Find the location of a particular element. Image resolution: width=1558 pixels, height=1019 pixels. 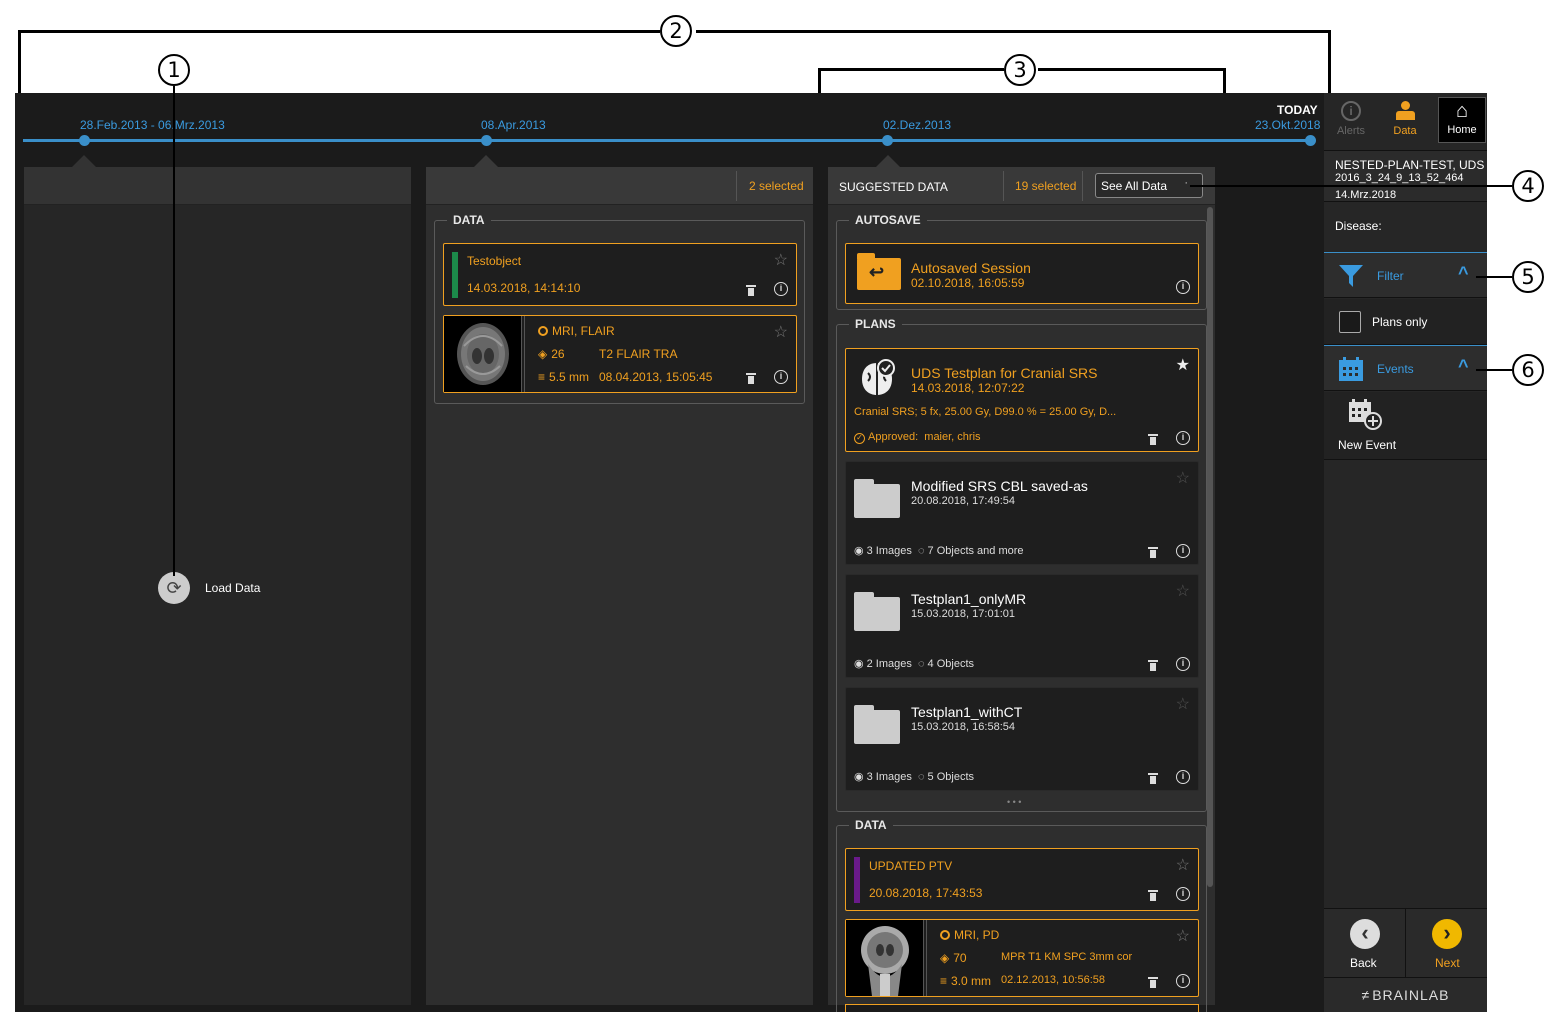

callout-6: 6 is located at coordinates (1528, 370).